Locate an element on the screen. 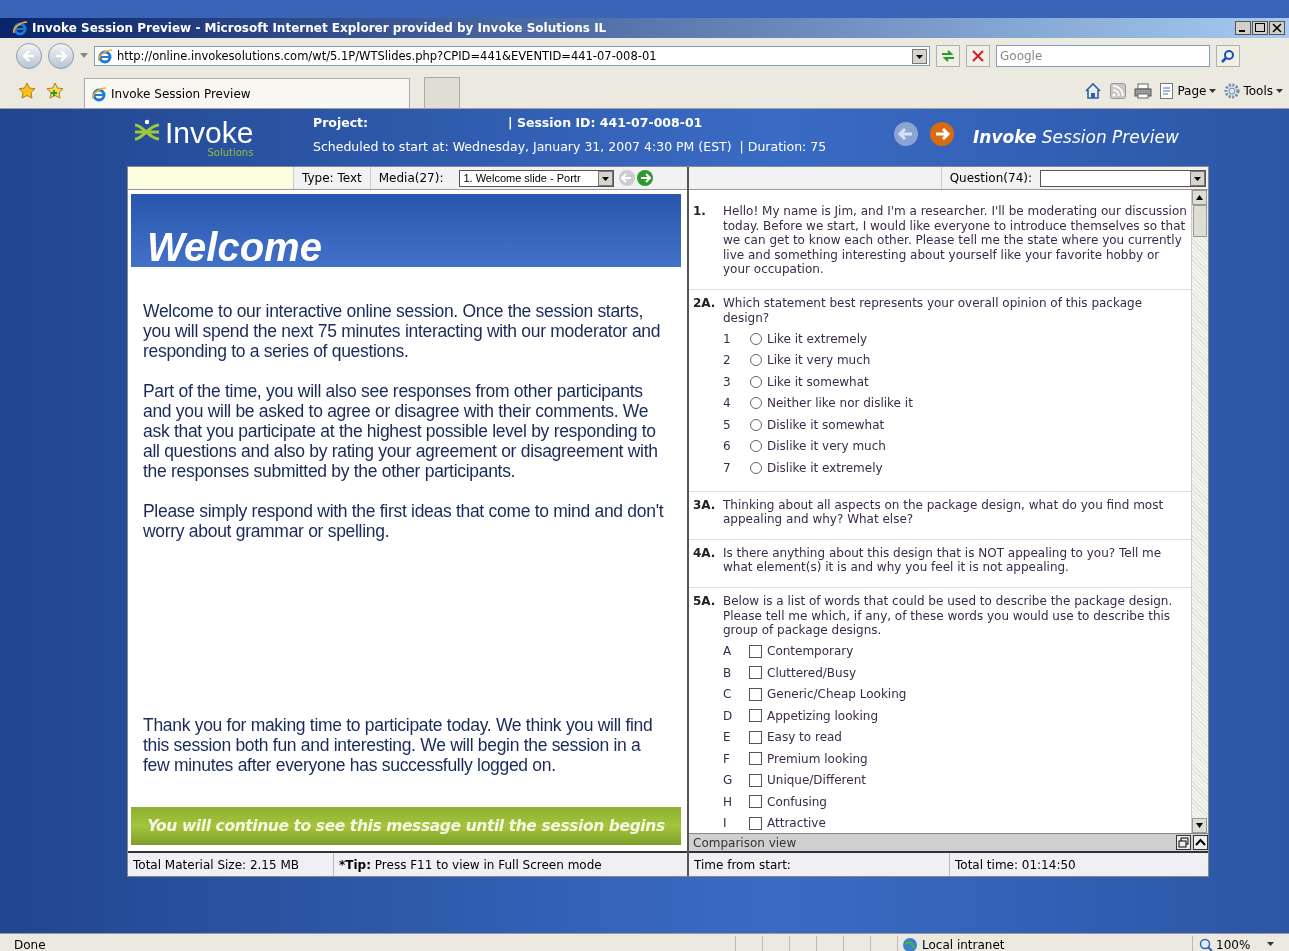  slide-paragraph: Please simply respond with the first ideas that come to mind and don't worry about grammar or spelling. is located at coordinates (404, 521).